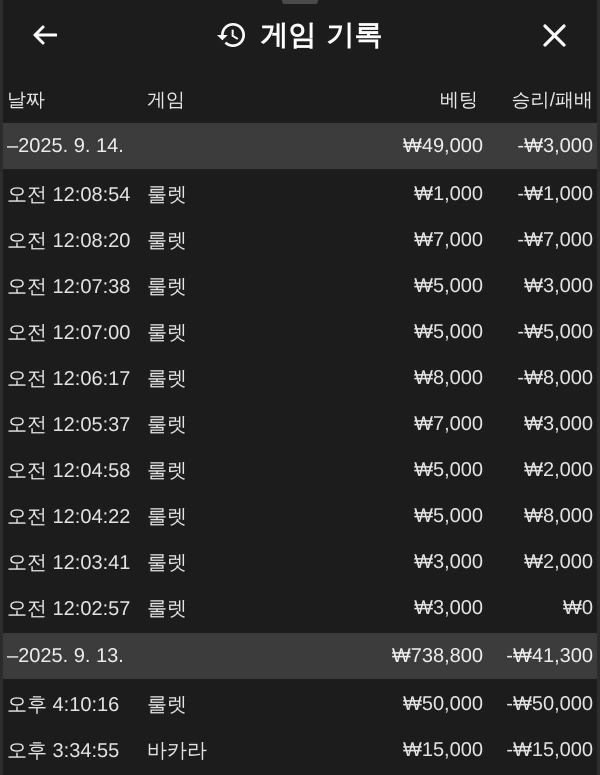  I want to click on column-header: 베팅, so click(459, 101).